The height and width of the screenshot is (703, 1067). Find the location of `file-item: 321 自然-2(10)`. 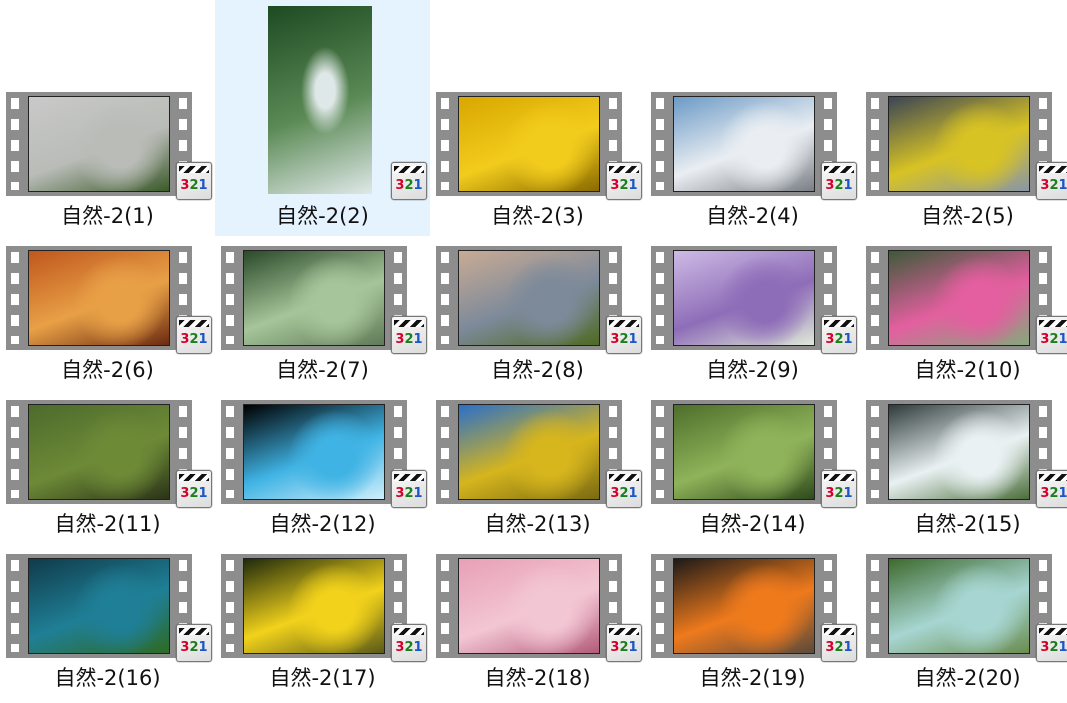

file-item: 321 自然-2(10) is located at coordinates (963, 315).